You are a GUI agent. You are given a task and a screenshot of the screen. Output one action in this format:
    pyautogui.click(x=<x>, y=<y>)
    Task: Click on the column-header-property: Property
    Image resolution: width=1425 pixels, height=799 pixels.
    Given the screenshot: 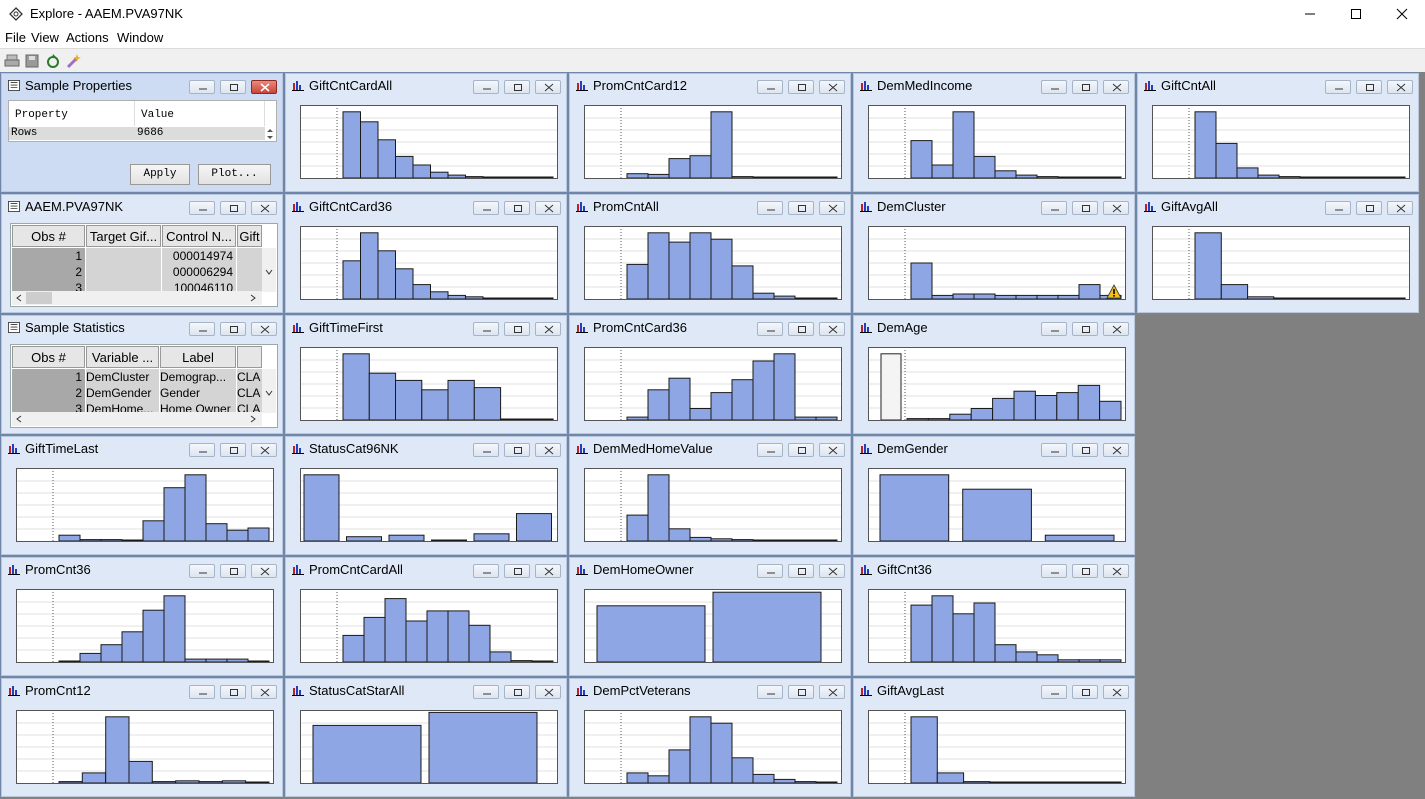 What is the action you would take?
    pyautogui.click(x=72, y=113)
    